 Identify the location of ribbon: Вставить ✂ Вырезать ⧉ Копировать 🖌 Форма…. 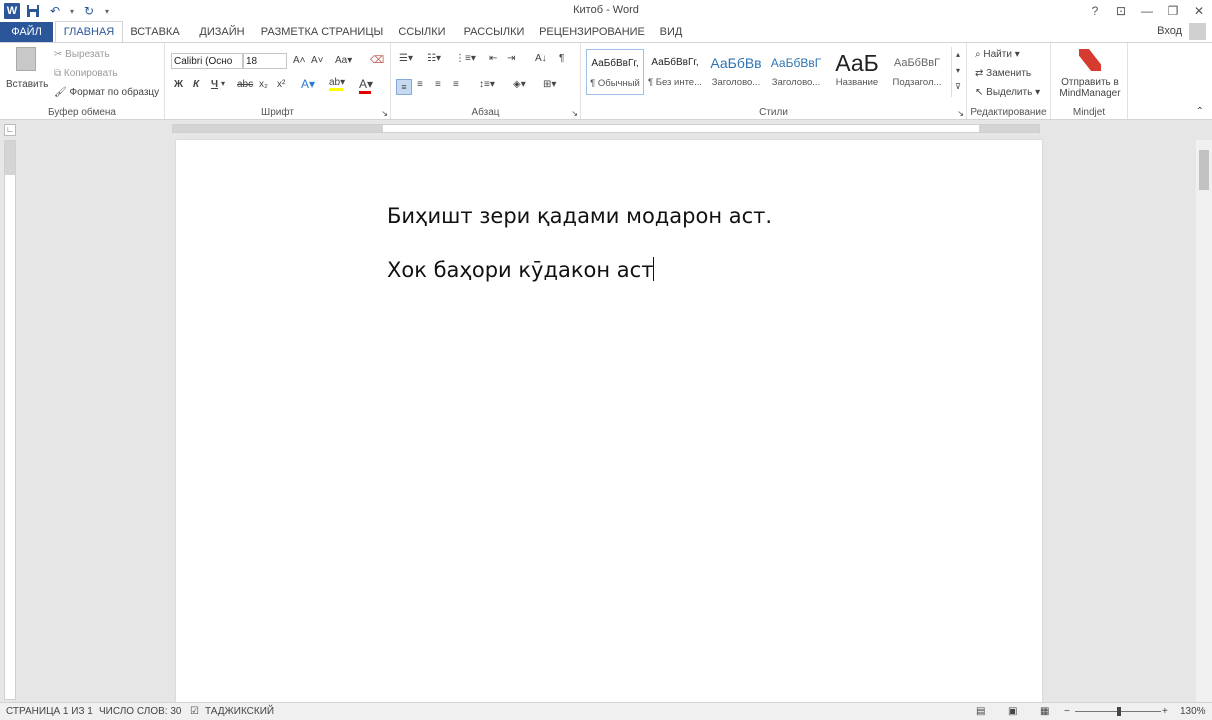
(606, 81).